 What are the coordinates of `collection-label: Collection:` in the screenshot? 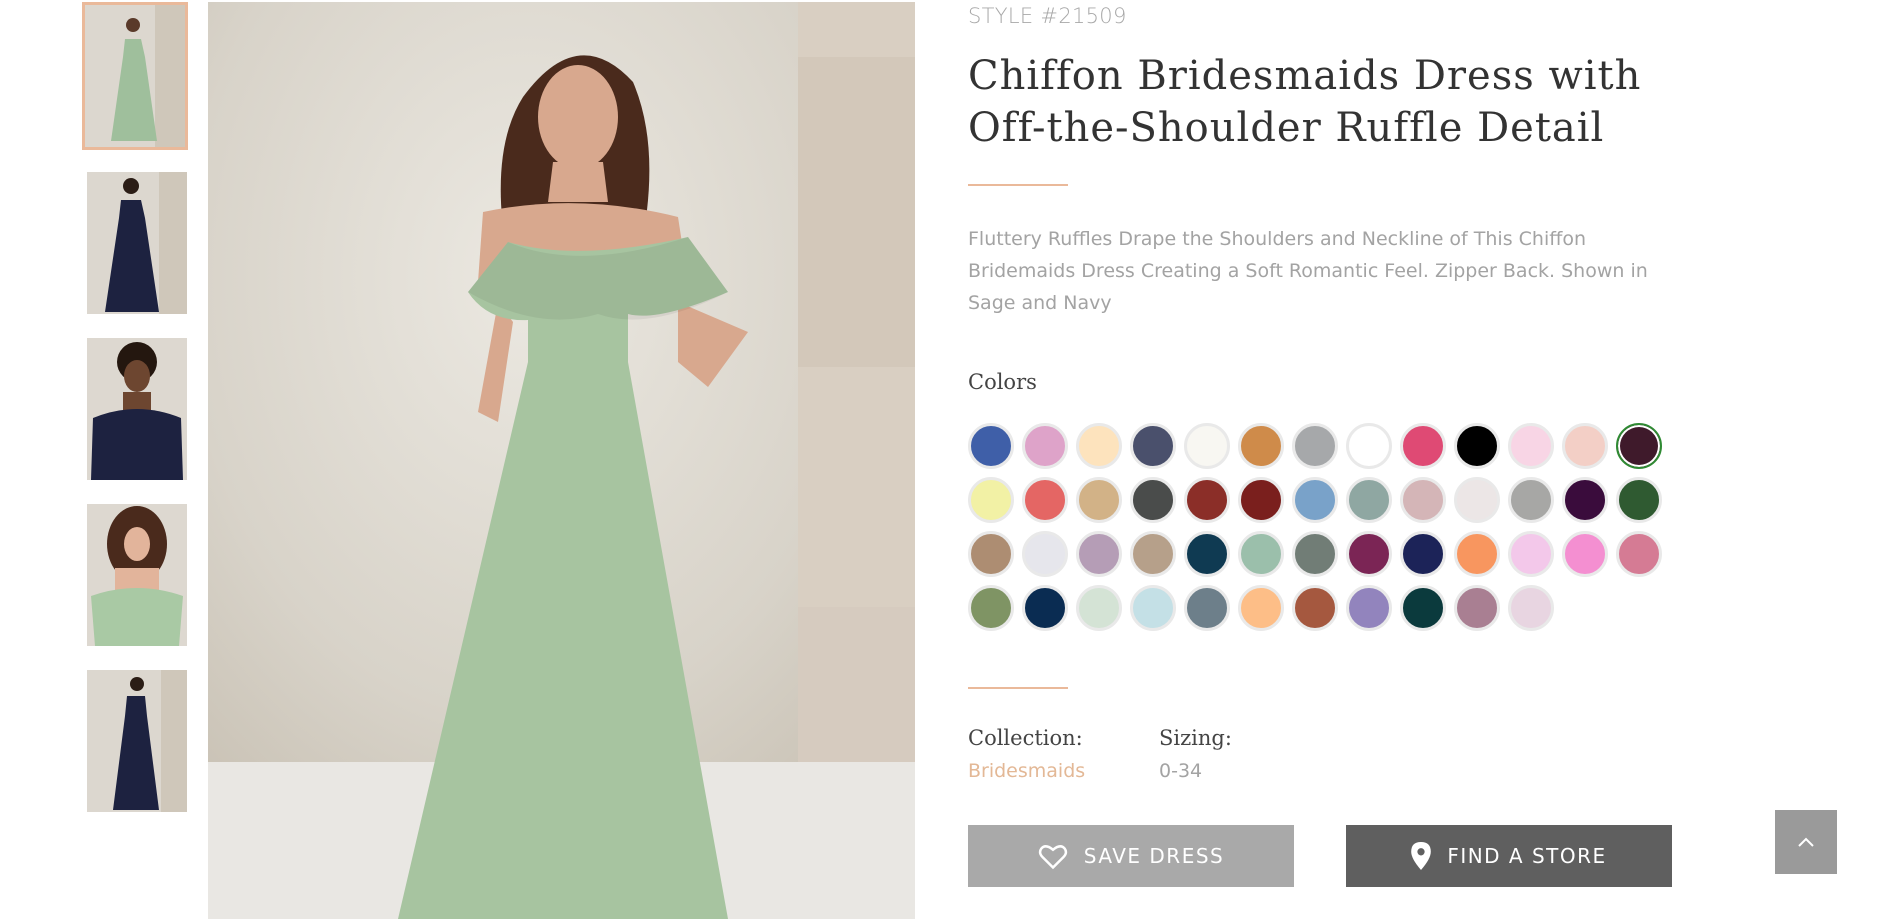 It's located at (1025, 738).